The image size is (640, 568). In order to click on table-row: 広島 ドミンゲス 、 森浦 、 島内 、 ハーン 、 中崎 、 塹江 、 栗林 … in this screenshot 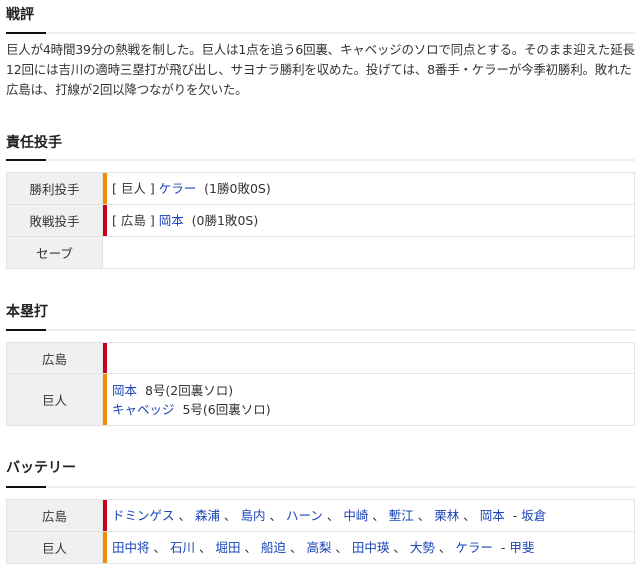, I will do `click(320, 515)`.